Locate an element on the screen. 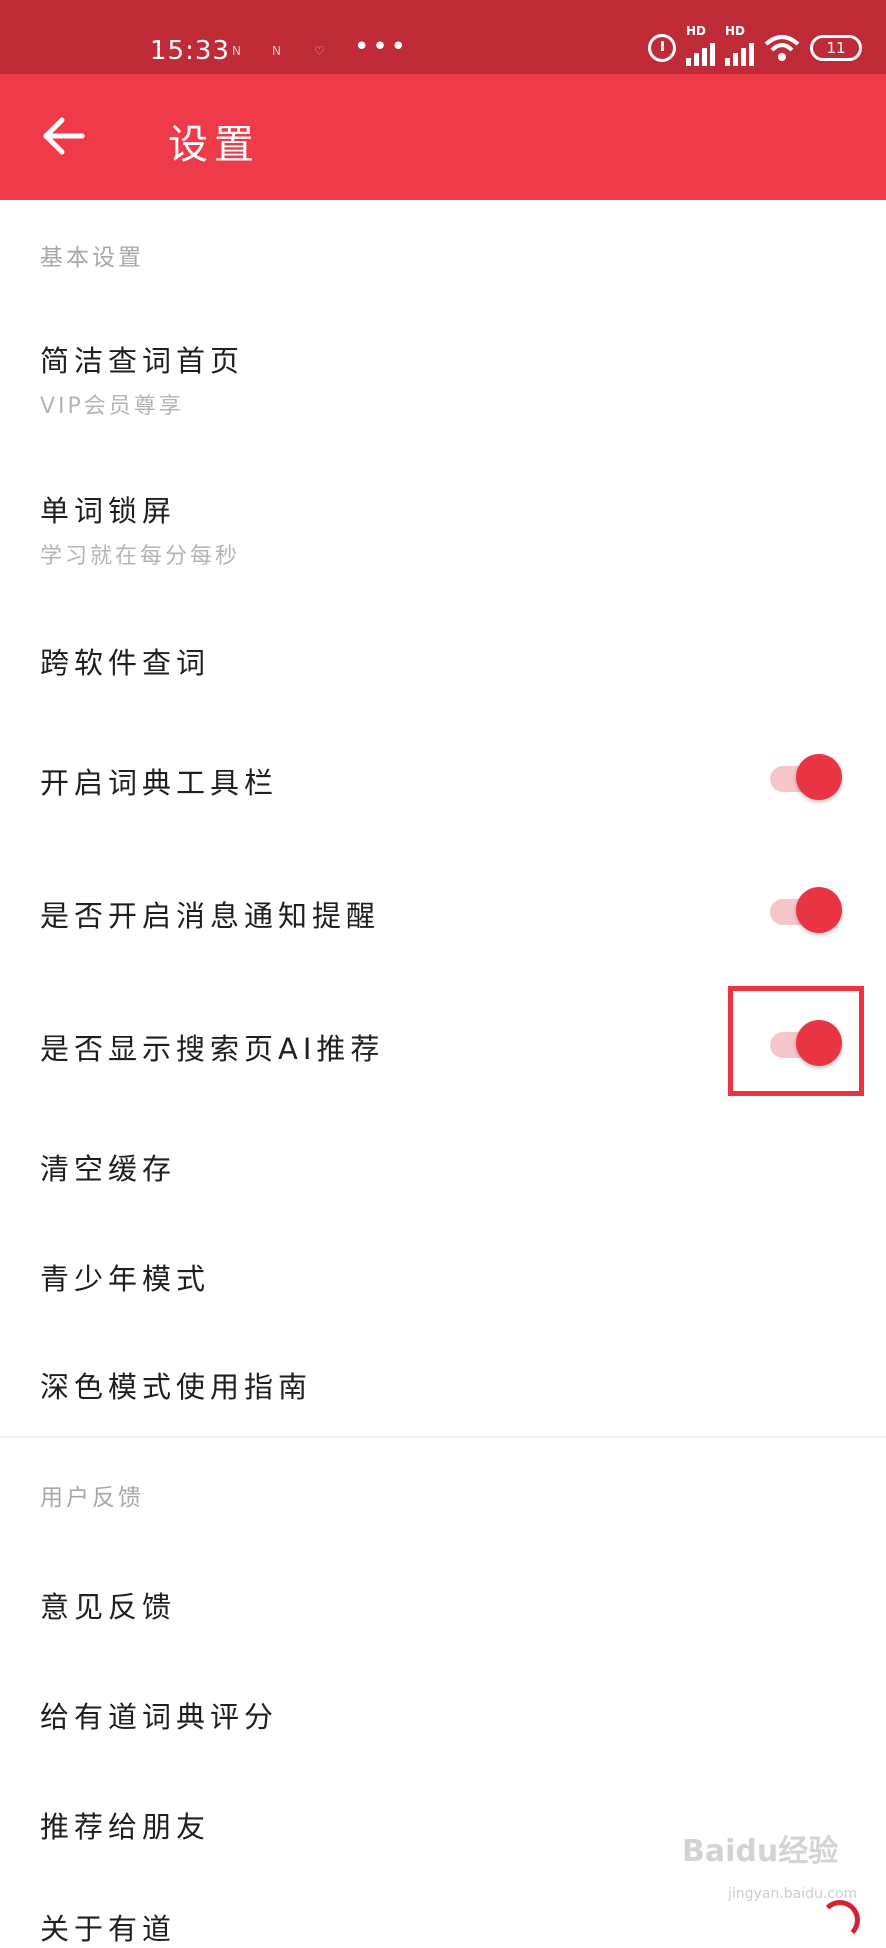 The image size is (886, 1948). setting-title: 开启词典工具栏 is located at coordinates (159, 783).